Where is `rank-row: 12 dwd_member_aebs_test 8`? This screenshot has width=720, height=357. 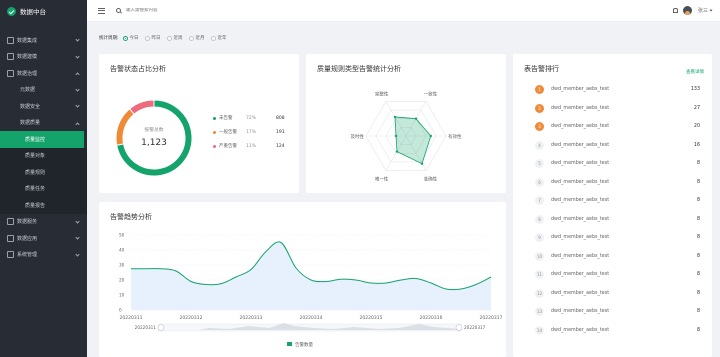 rank-row: 12 dwd_member_aebs_test 8 is located at coordinates (617, 293).